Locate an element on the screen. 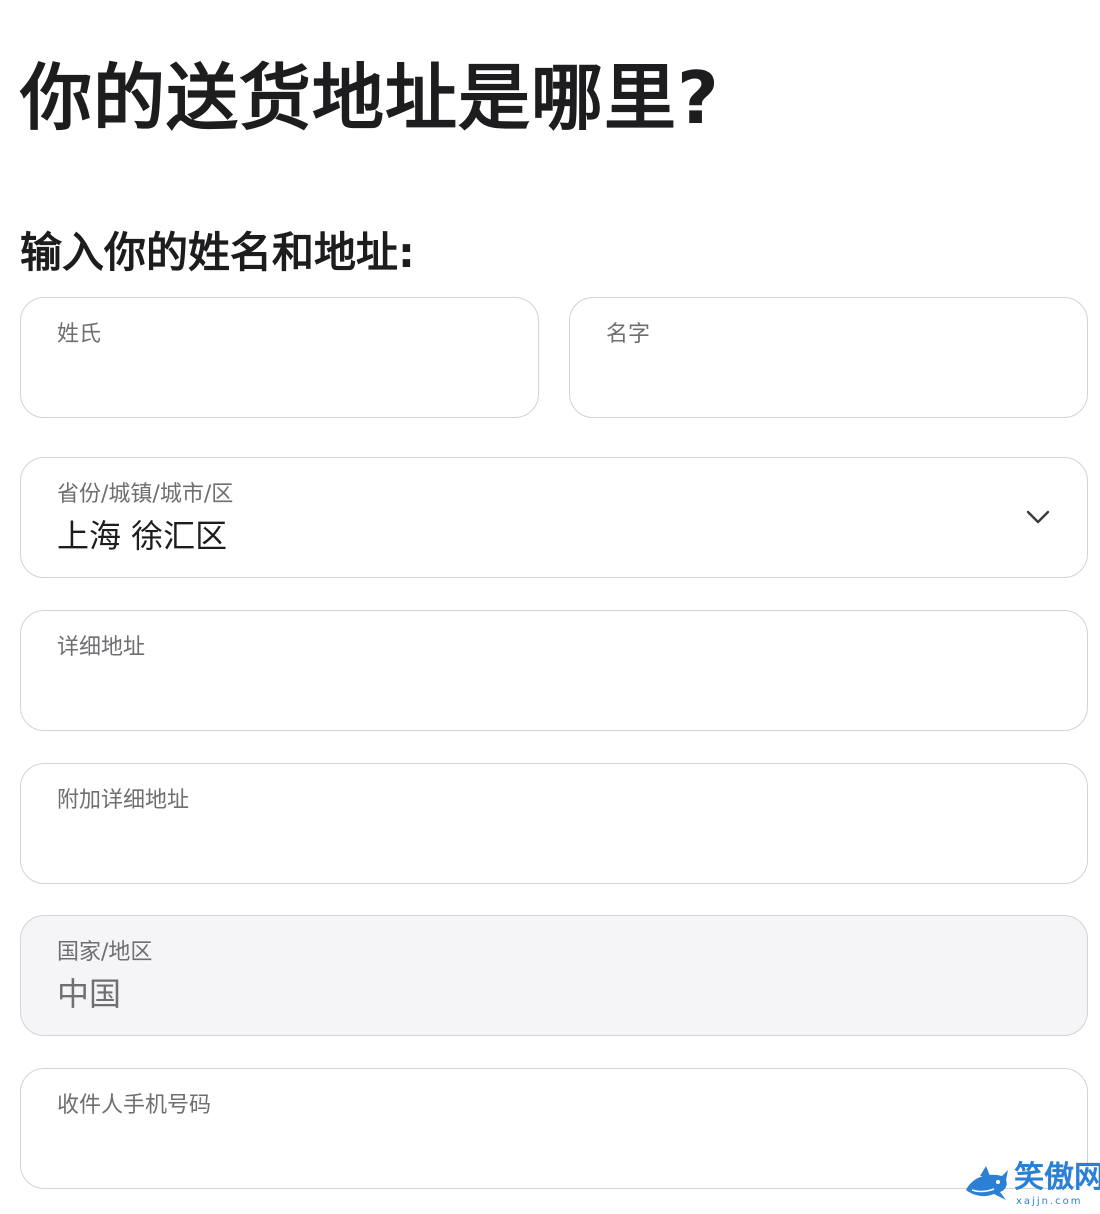 This screenshot has height=1214, width=1100. chevron-down-icon is located at coordinates (1038, 517).